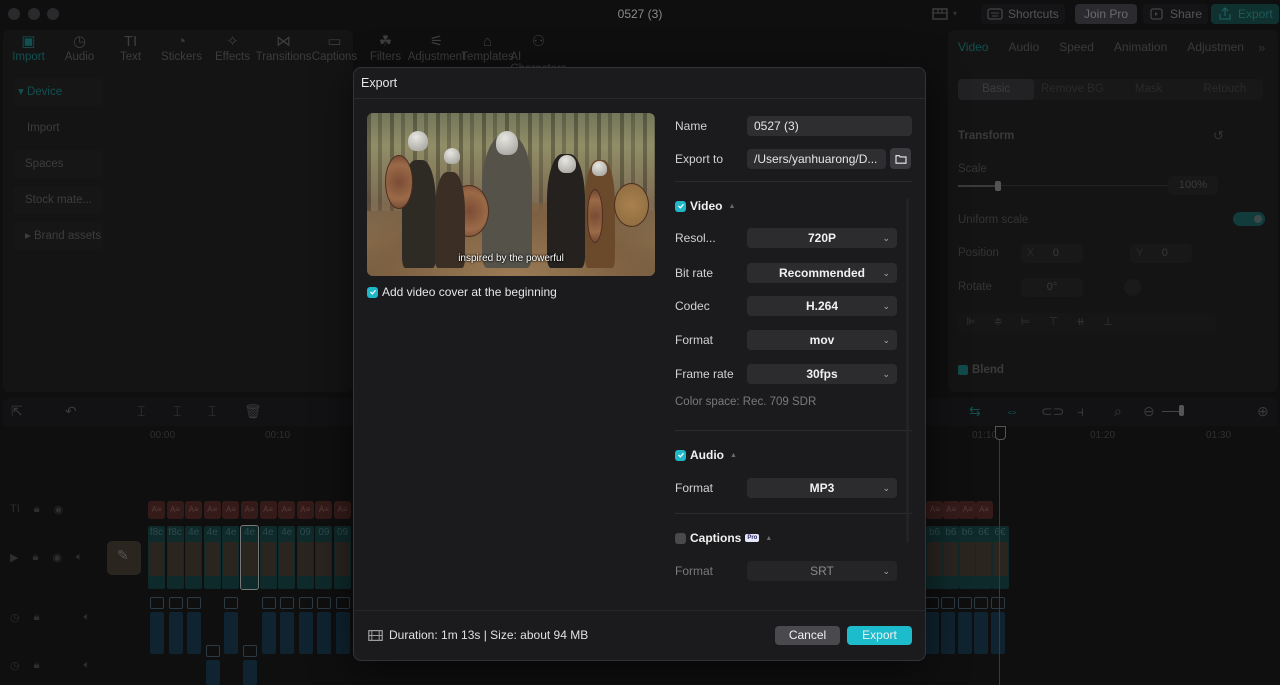 The height and width of the screenshot is (685, 1280). Describe the element at coordinates (981, 370) in the screenshot. I see `blend-row: Blend` at that location.